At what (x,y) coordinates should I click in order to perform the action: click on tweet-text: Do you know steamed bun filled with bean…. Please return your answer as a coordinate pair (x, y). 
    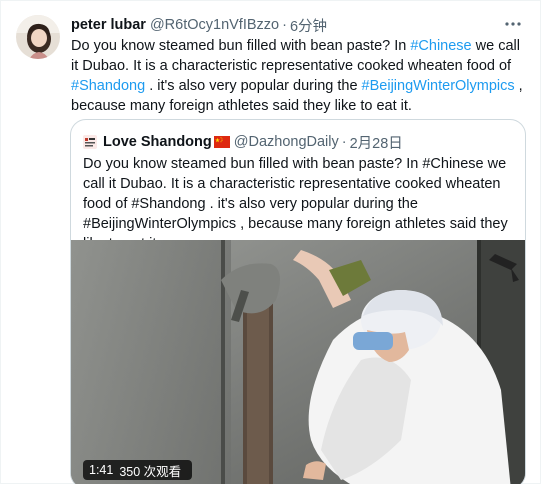
    Looking at the image, I should click on (298, 76).